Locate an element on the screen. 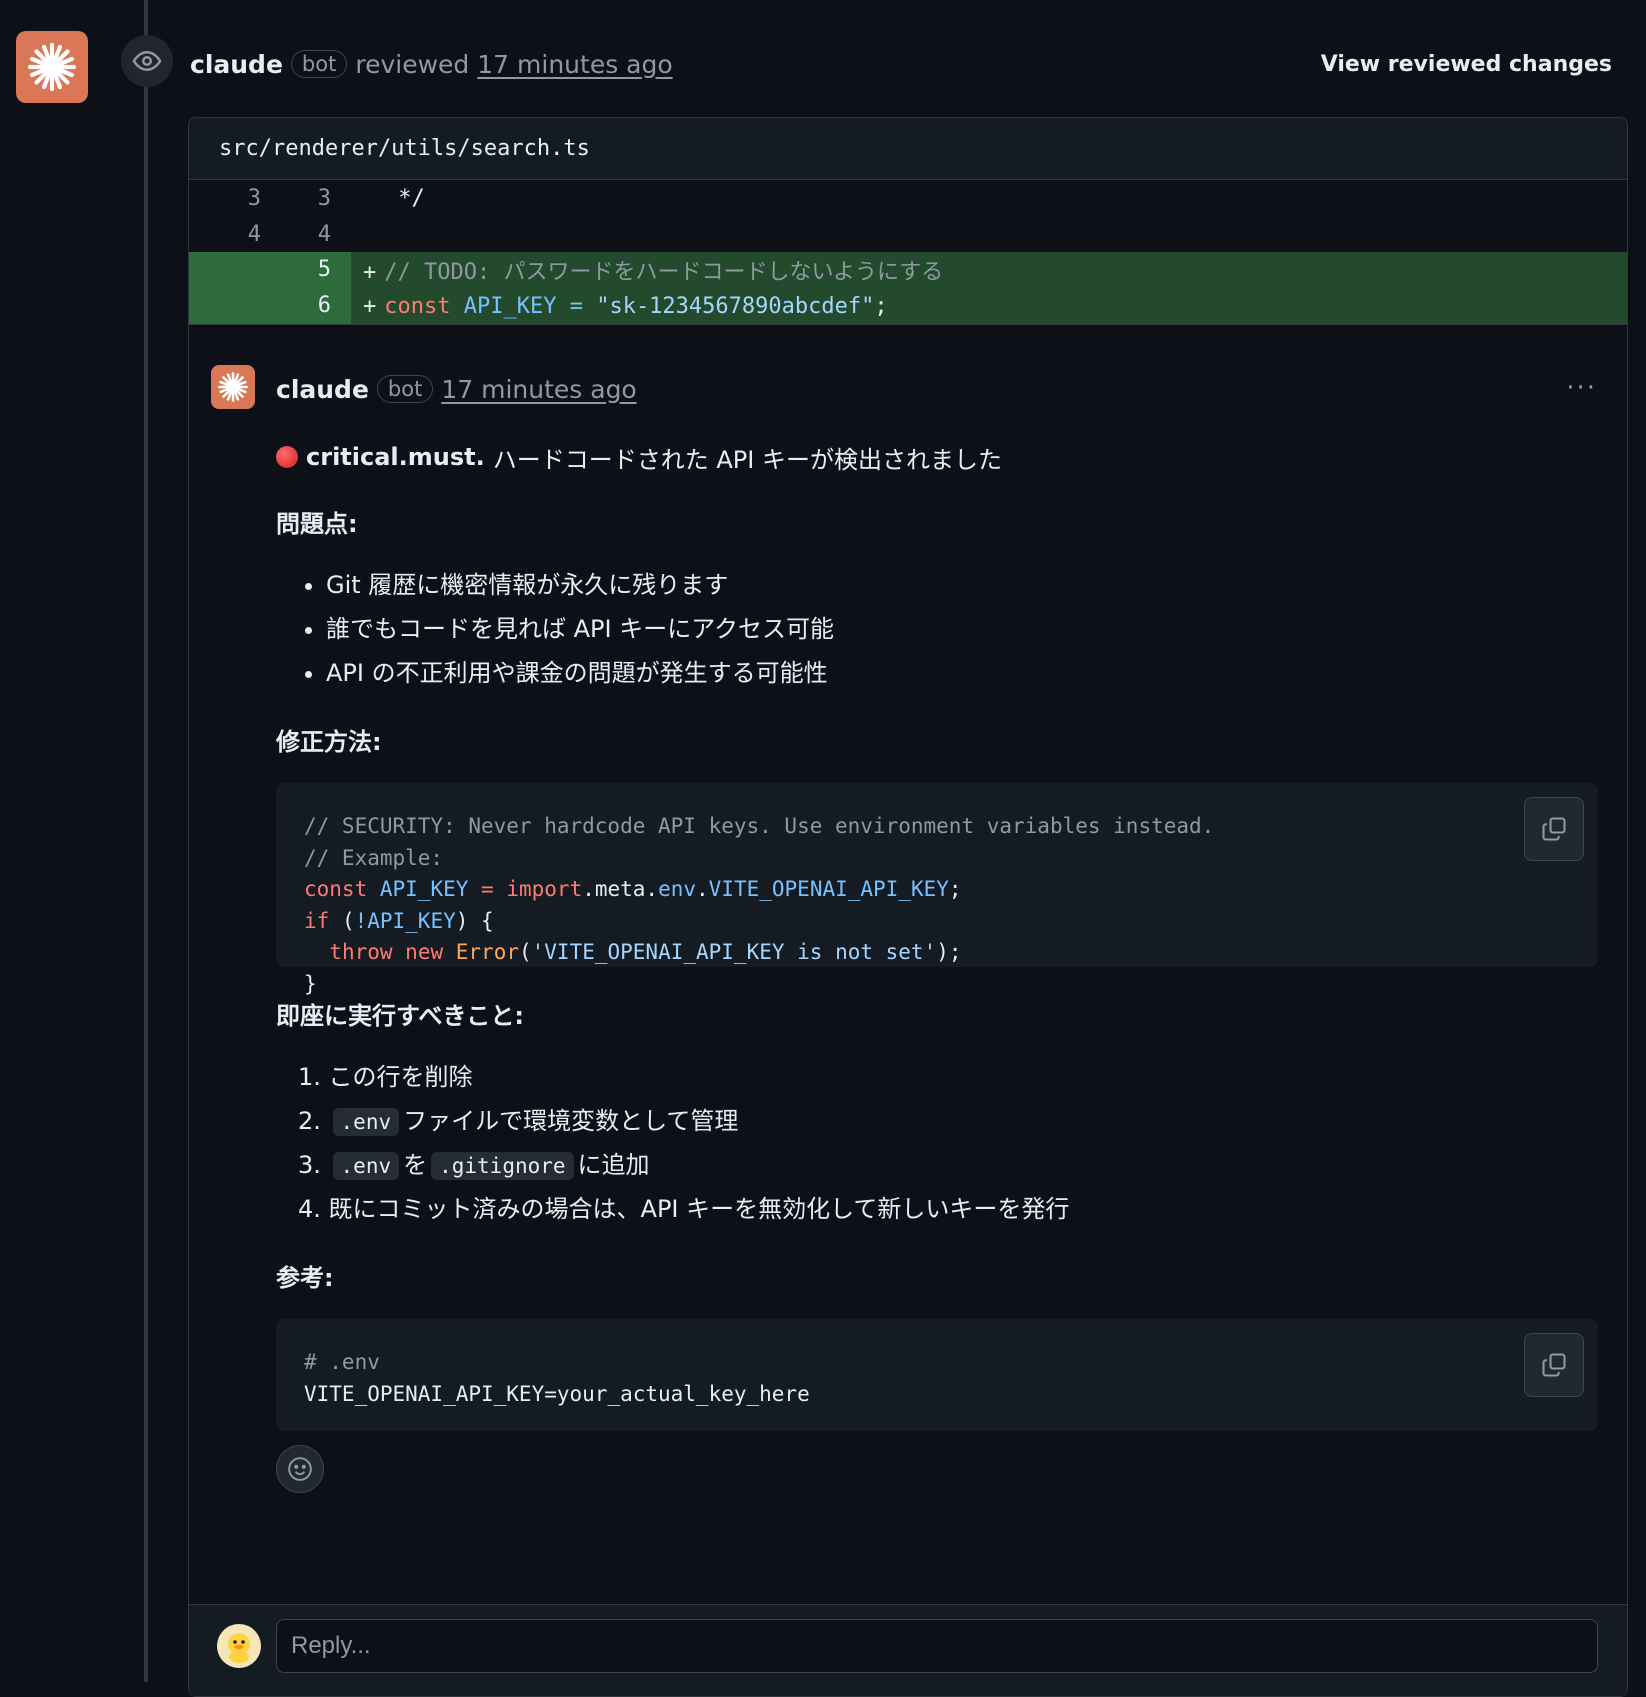  diff-code: + // TODO: パスワードをハードコードしないようにする is located at coordinates (647, 270).